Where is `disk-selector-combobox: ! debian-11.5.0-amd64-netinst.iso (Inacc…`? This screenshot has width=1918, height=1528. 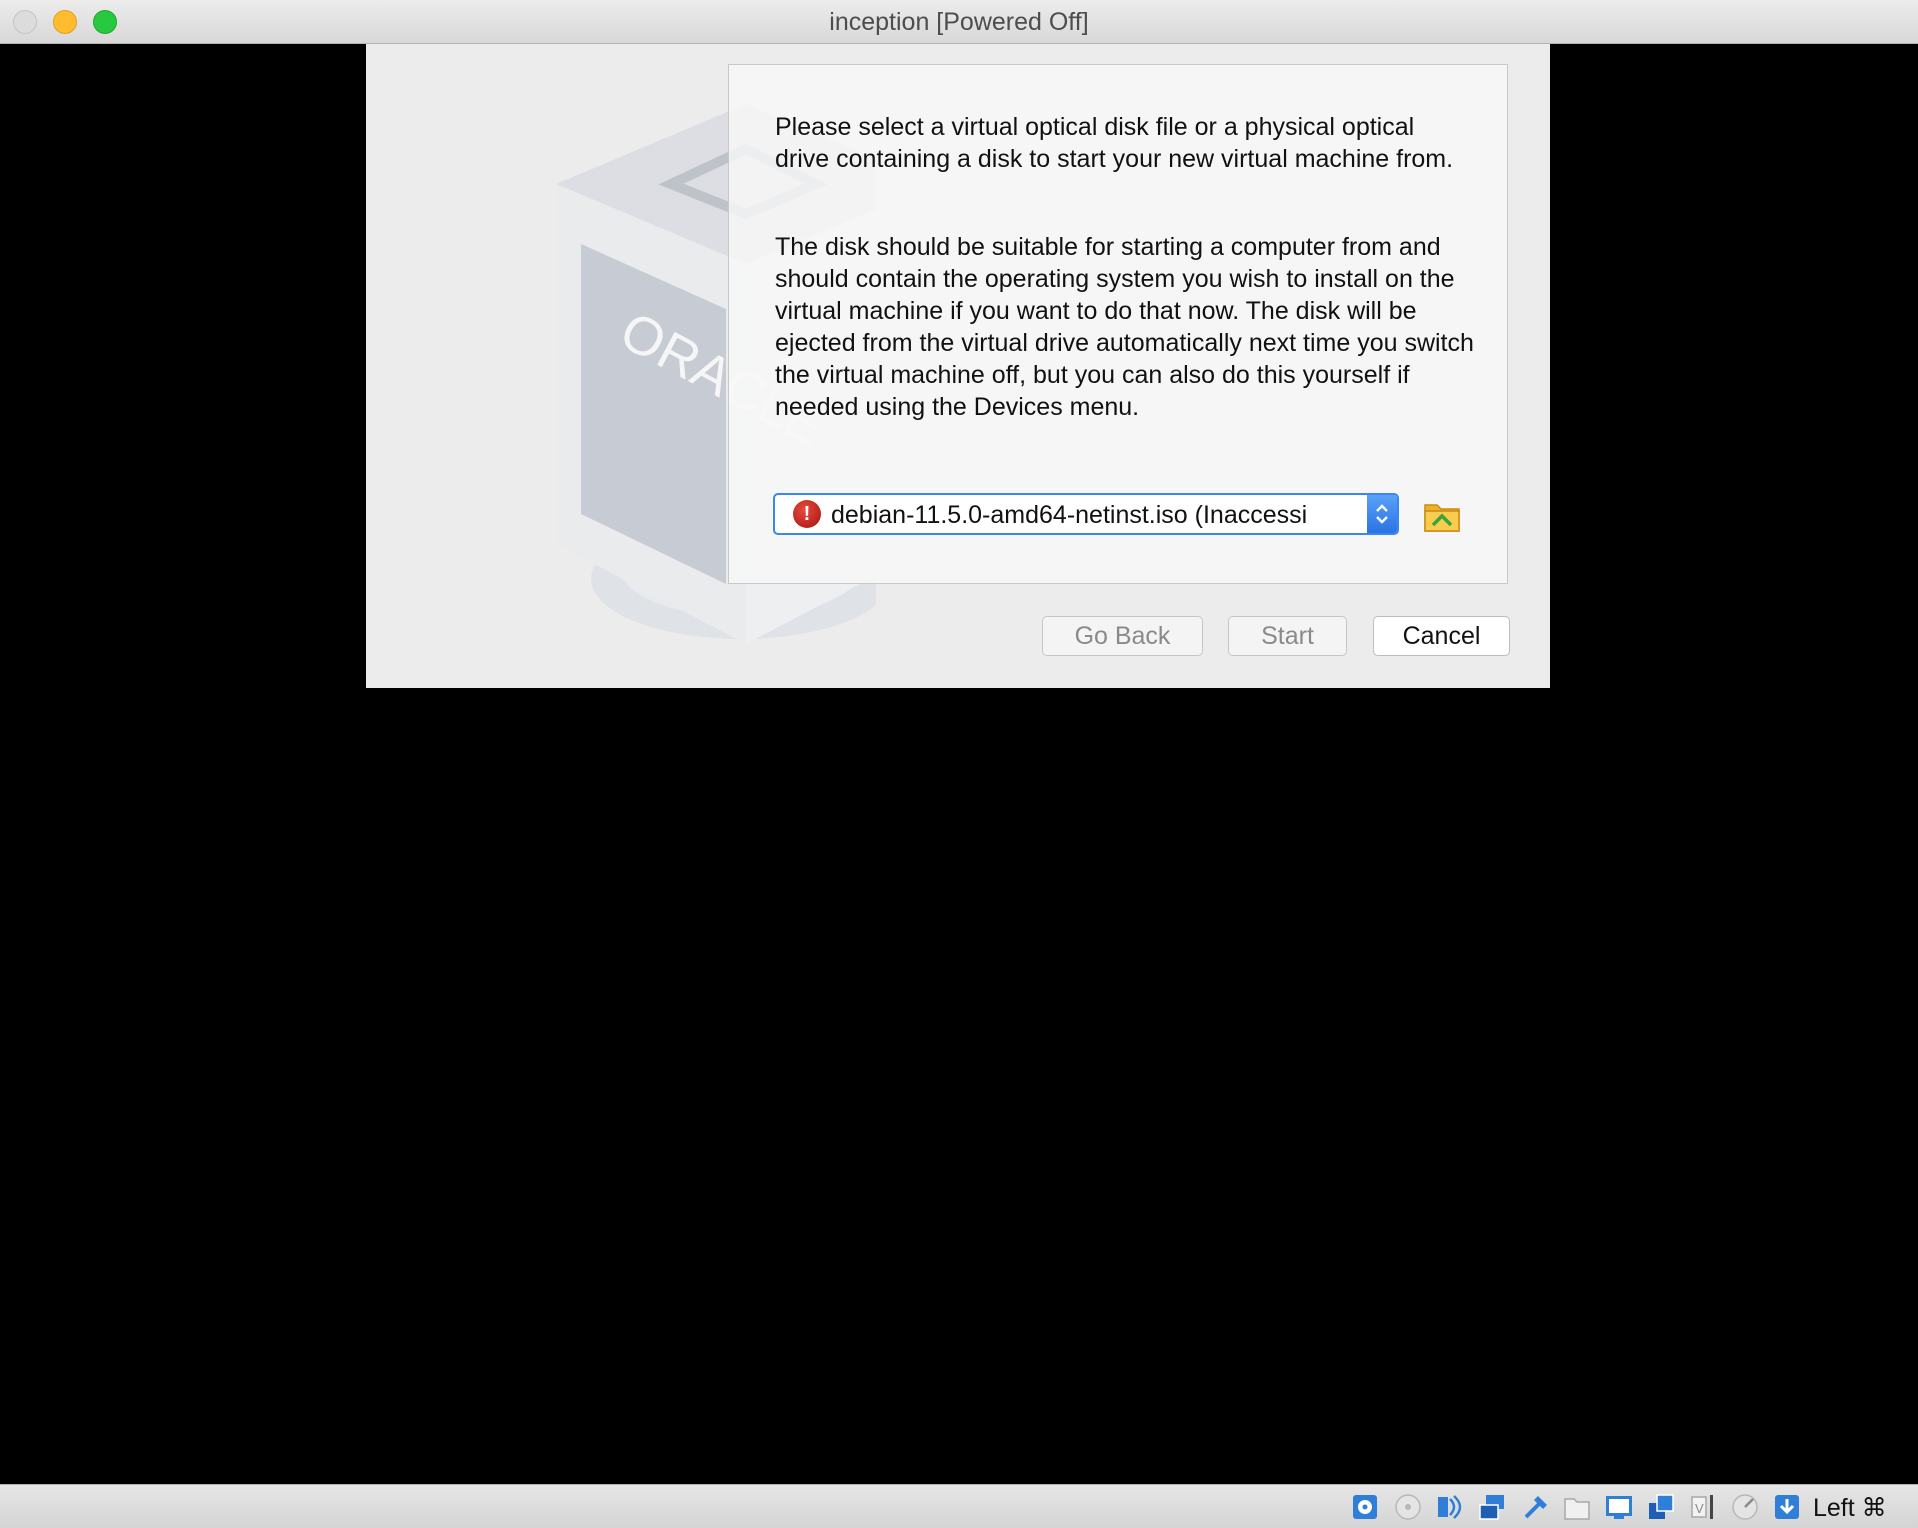 disk-selector-combobox: ! debian-11.5.0-amd64-netinst.iso (Inacc… is located at coordinates (1086, 514).